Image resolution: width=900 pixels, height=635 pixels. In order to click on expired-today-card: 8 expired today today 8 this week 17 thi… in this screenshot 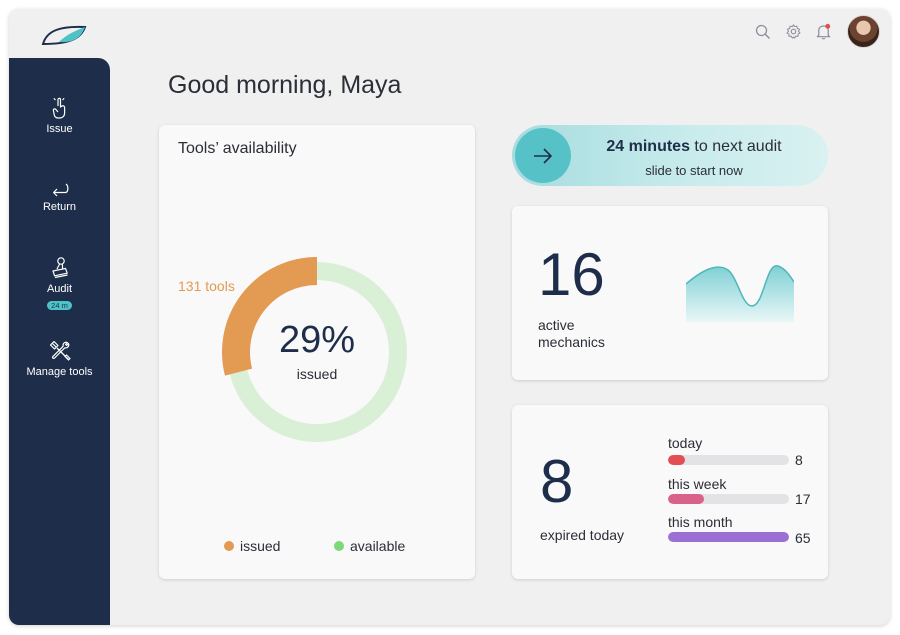, I will do `click(670, 492)`.